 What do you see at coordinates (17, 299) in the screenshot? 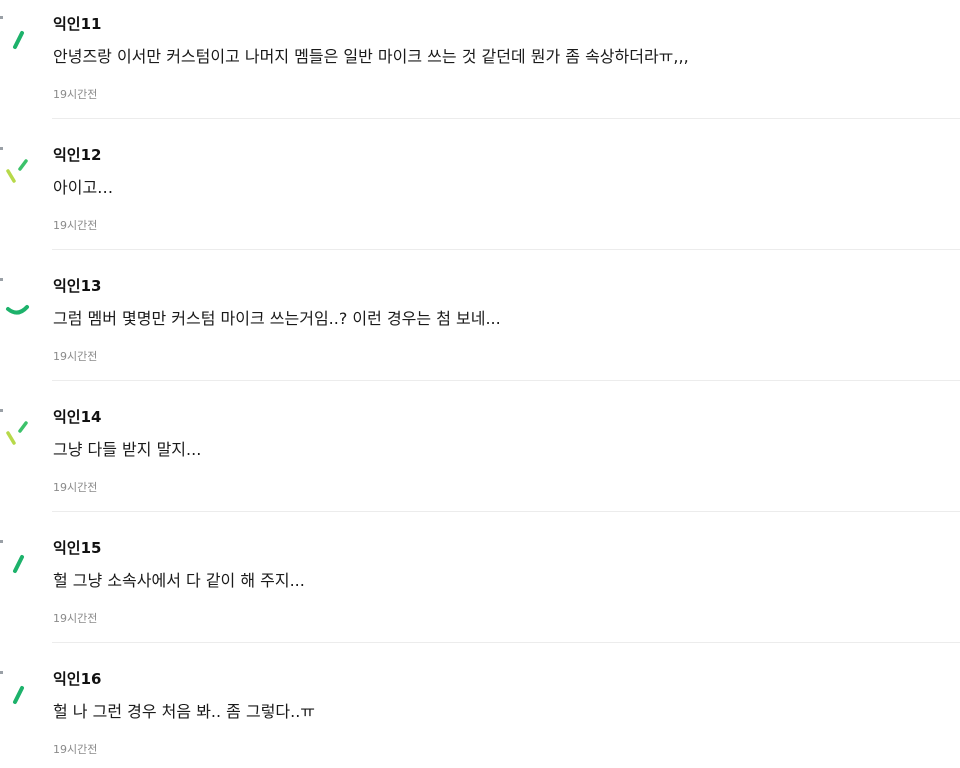
I see `green-arc-icon` at bounding box center [17, 299].